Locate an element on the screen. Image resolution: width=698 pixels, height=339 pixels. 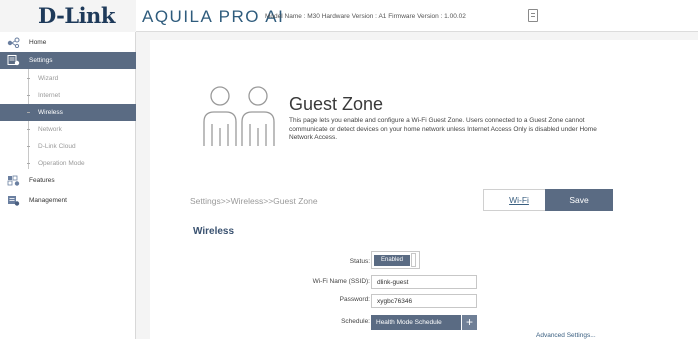
sidebar-item-settings: Settings is located at coordinates (68, 60).